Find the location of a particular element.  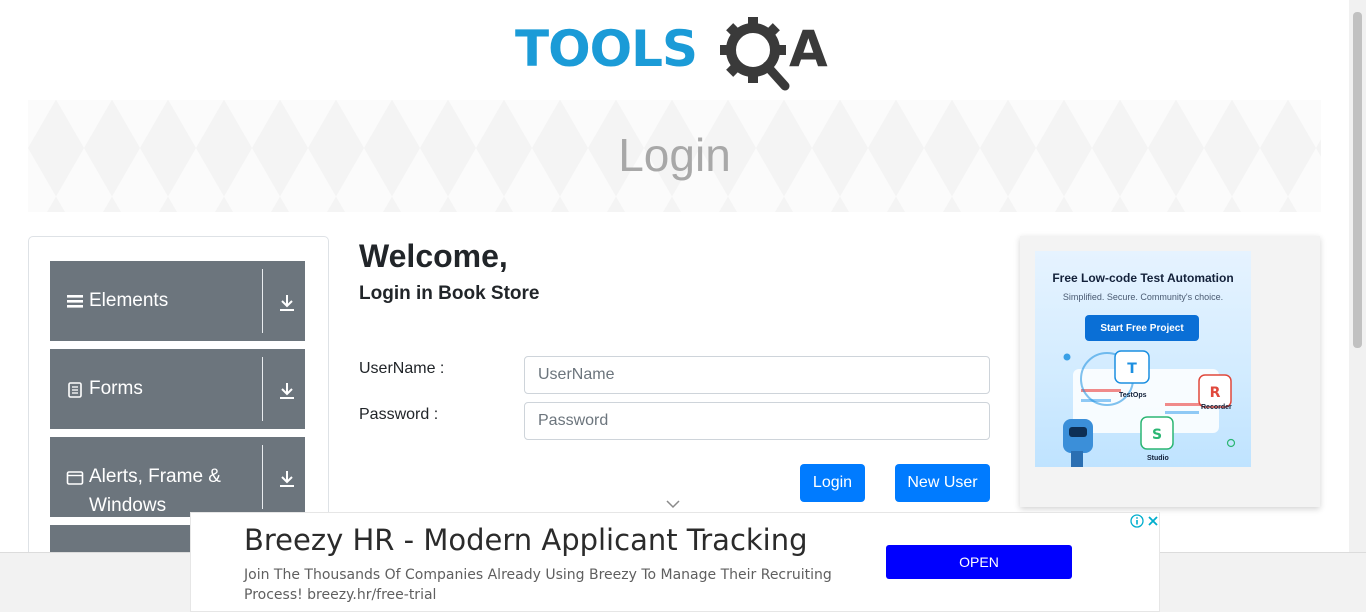

sidebar-group-forms: Forms is located at coordinates (177, 389).